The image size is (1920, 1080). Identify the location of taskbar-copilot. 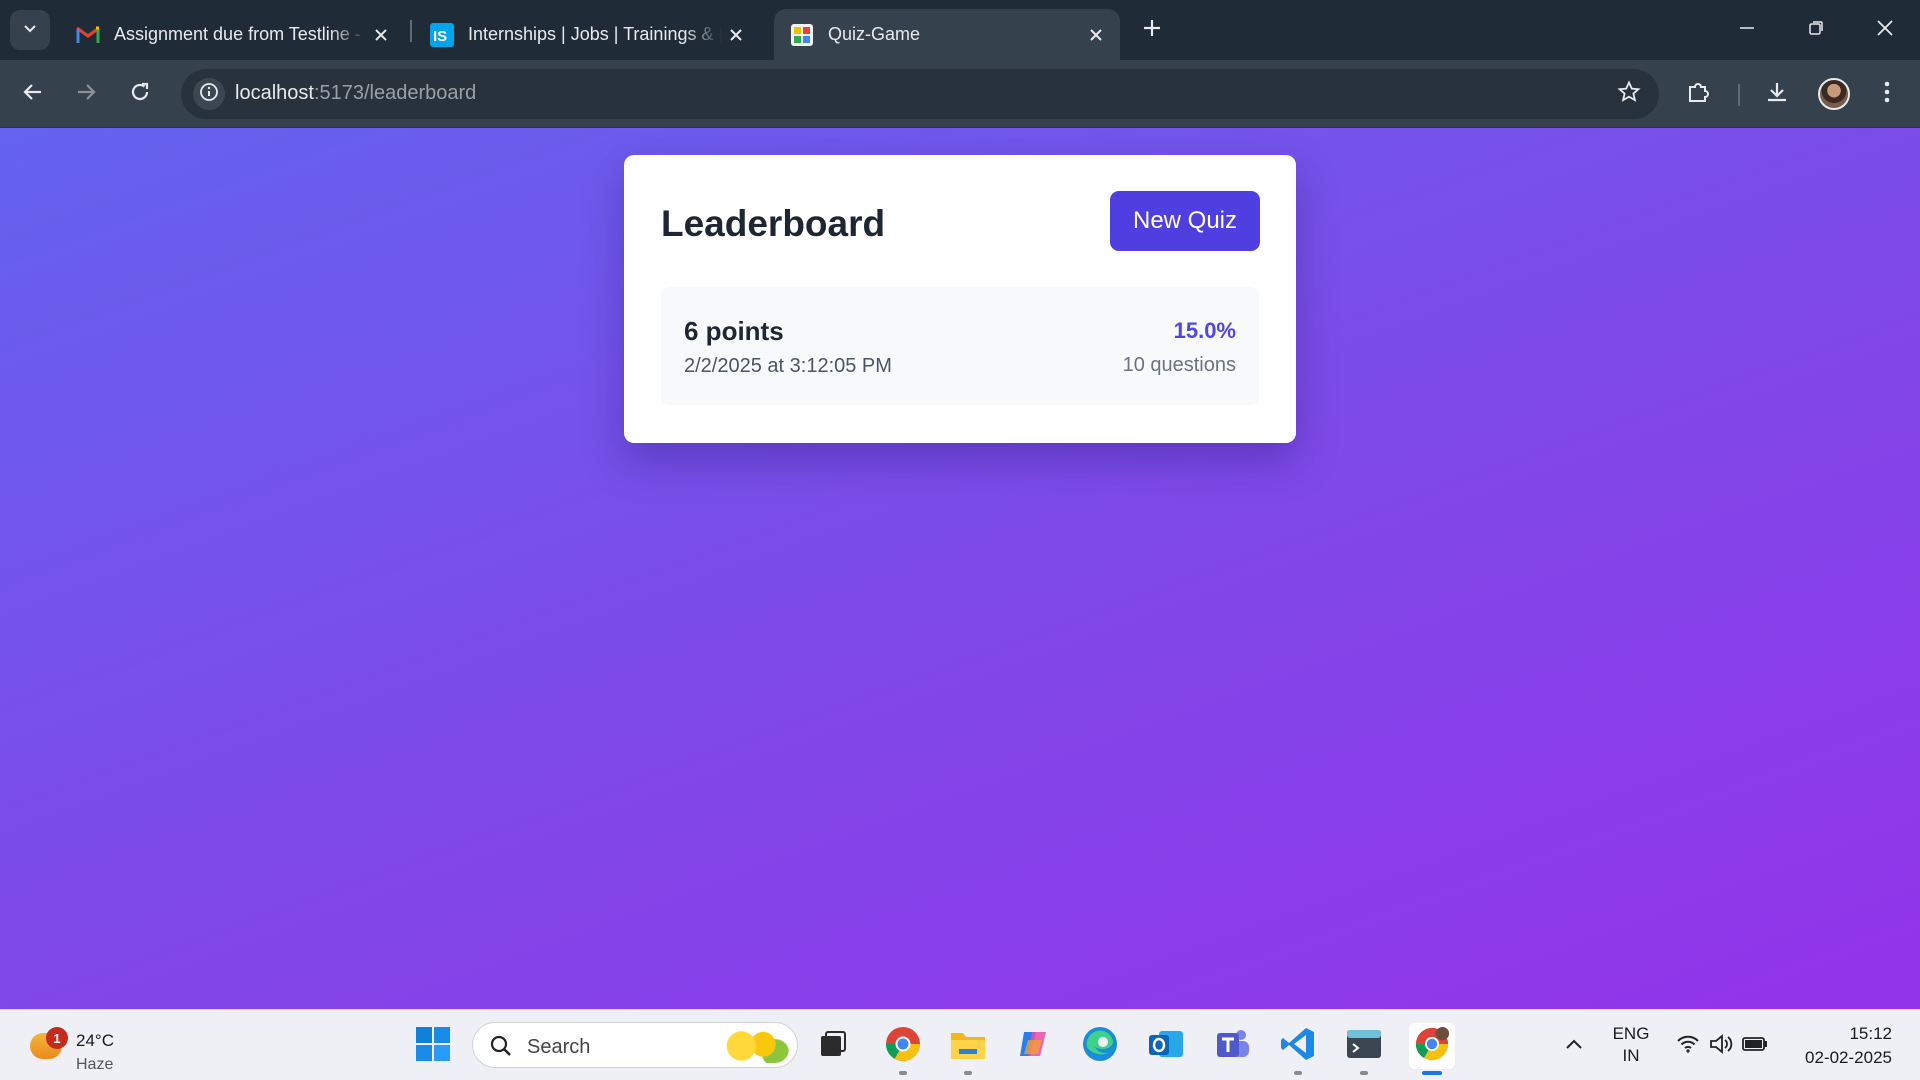
(1034, 1046).